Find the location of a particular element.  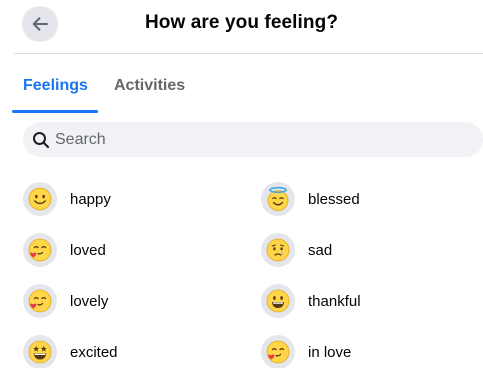

grin-emoji-icon is located at coordinates (278, 301).